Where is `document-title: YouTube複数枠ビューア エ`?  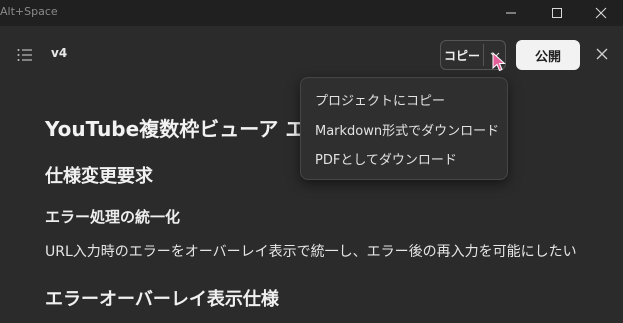 document-title: YouTube複数枠ビューア エ is located at coordinates (175, 129).